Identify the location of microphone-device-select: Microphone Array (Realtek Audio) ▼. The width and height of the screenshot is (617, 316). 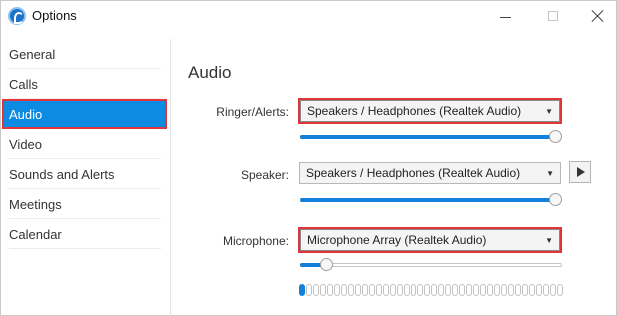
(430, 240).